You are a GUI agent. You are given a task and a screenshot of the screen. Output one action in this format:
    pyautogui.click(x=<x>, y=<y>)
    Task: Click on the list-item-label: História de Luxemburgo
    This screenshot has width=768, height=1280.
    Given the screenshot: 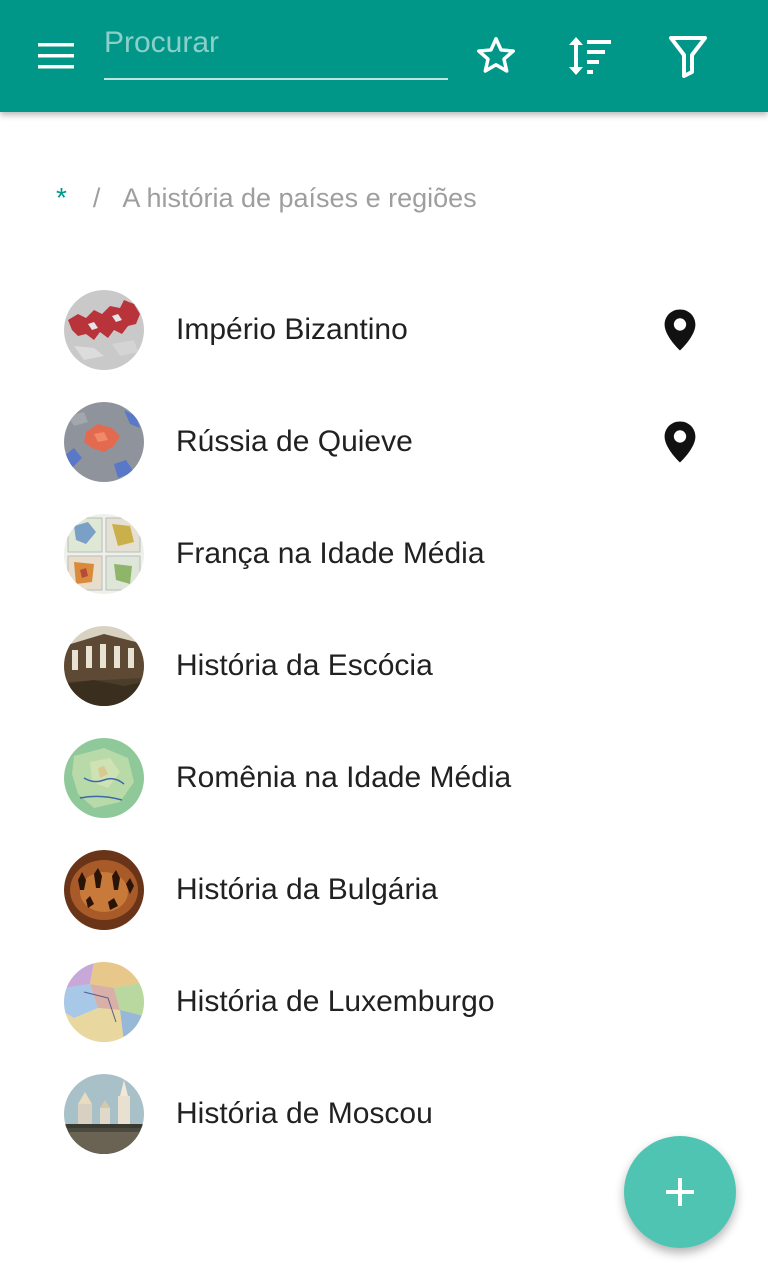 What is the action you would take?
    pyautogui.click(x=335, y=1001)
    